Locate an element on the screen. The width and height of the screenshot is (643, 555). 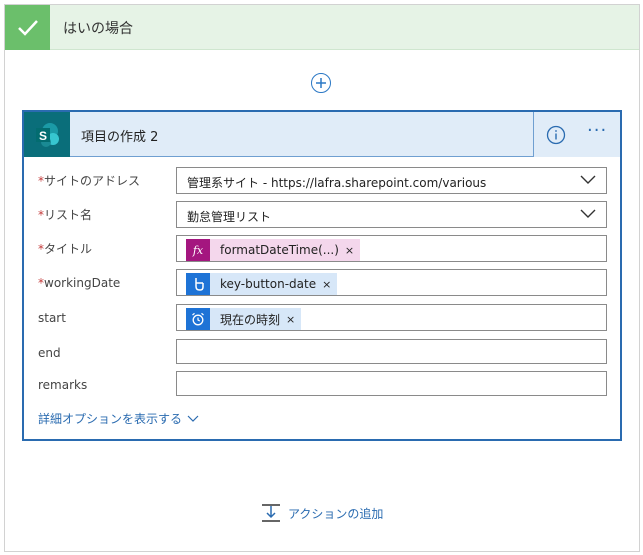
start-field: 現在の時刻 × is located at coordinates (391, 317).